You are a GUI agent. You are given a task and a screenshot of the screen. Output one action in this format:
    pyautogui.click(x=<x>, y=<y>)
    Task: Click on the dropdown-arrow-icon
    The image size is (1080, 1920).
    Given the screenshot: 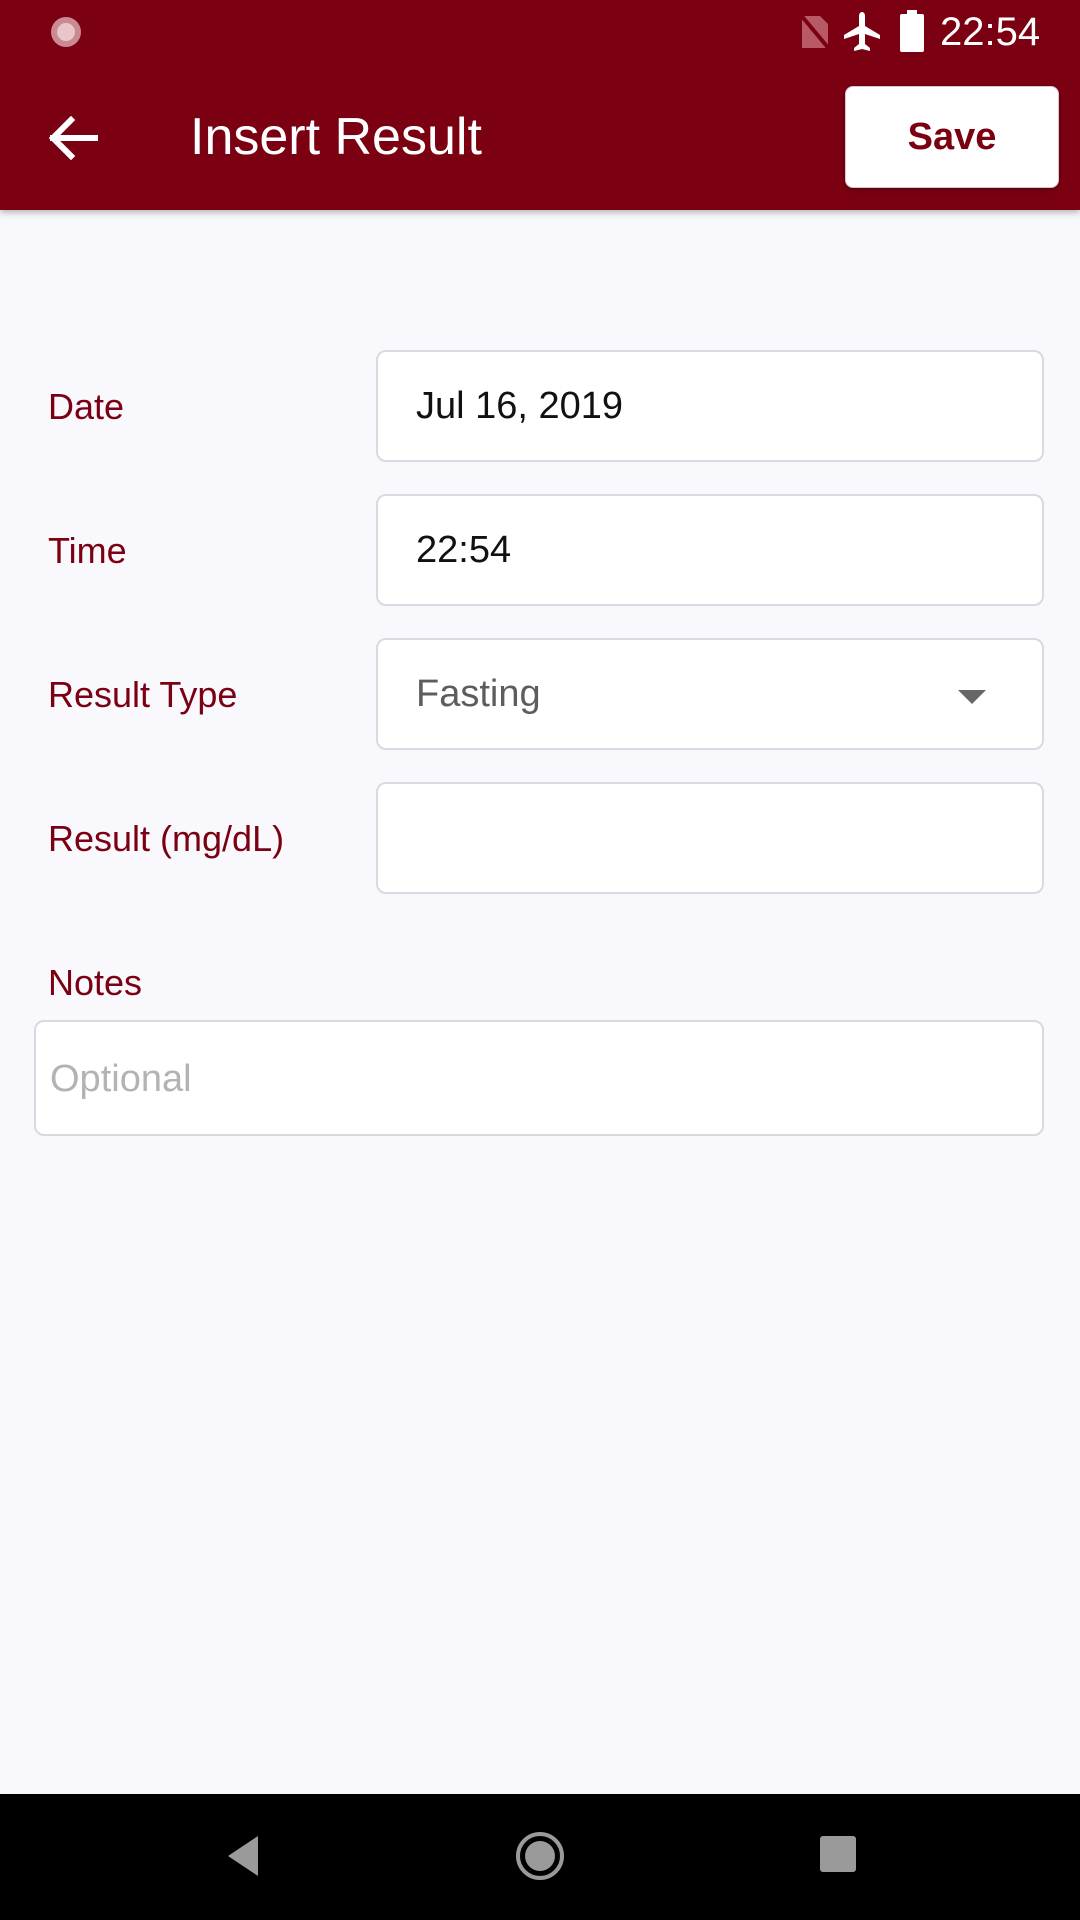 What is the action you would take?
    pyautogui.click(x=972, y=697)
    